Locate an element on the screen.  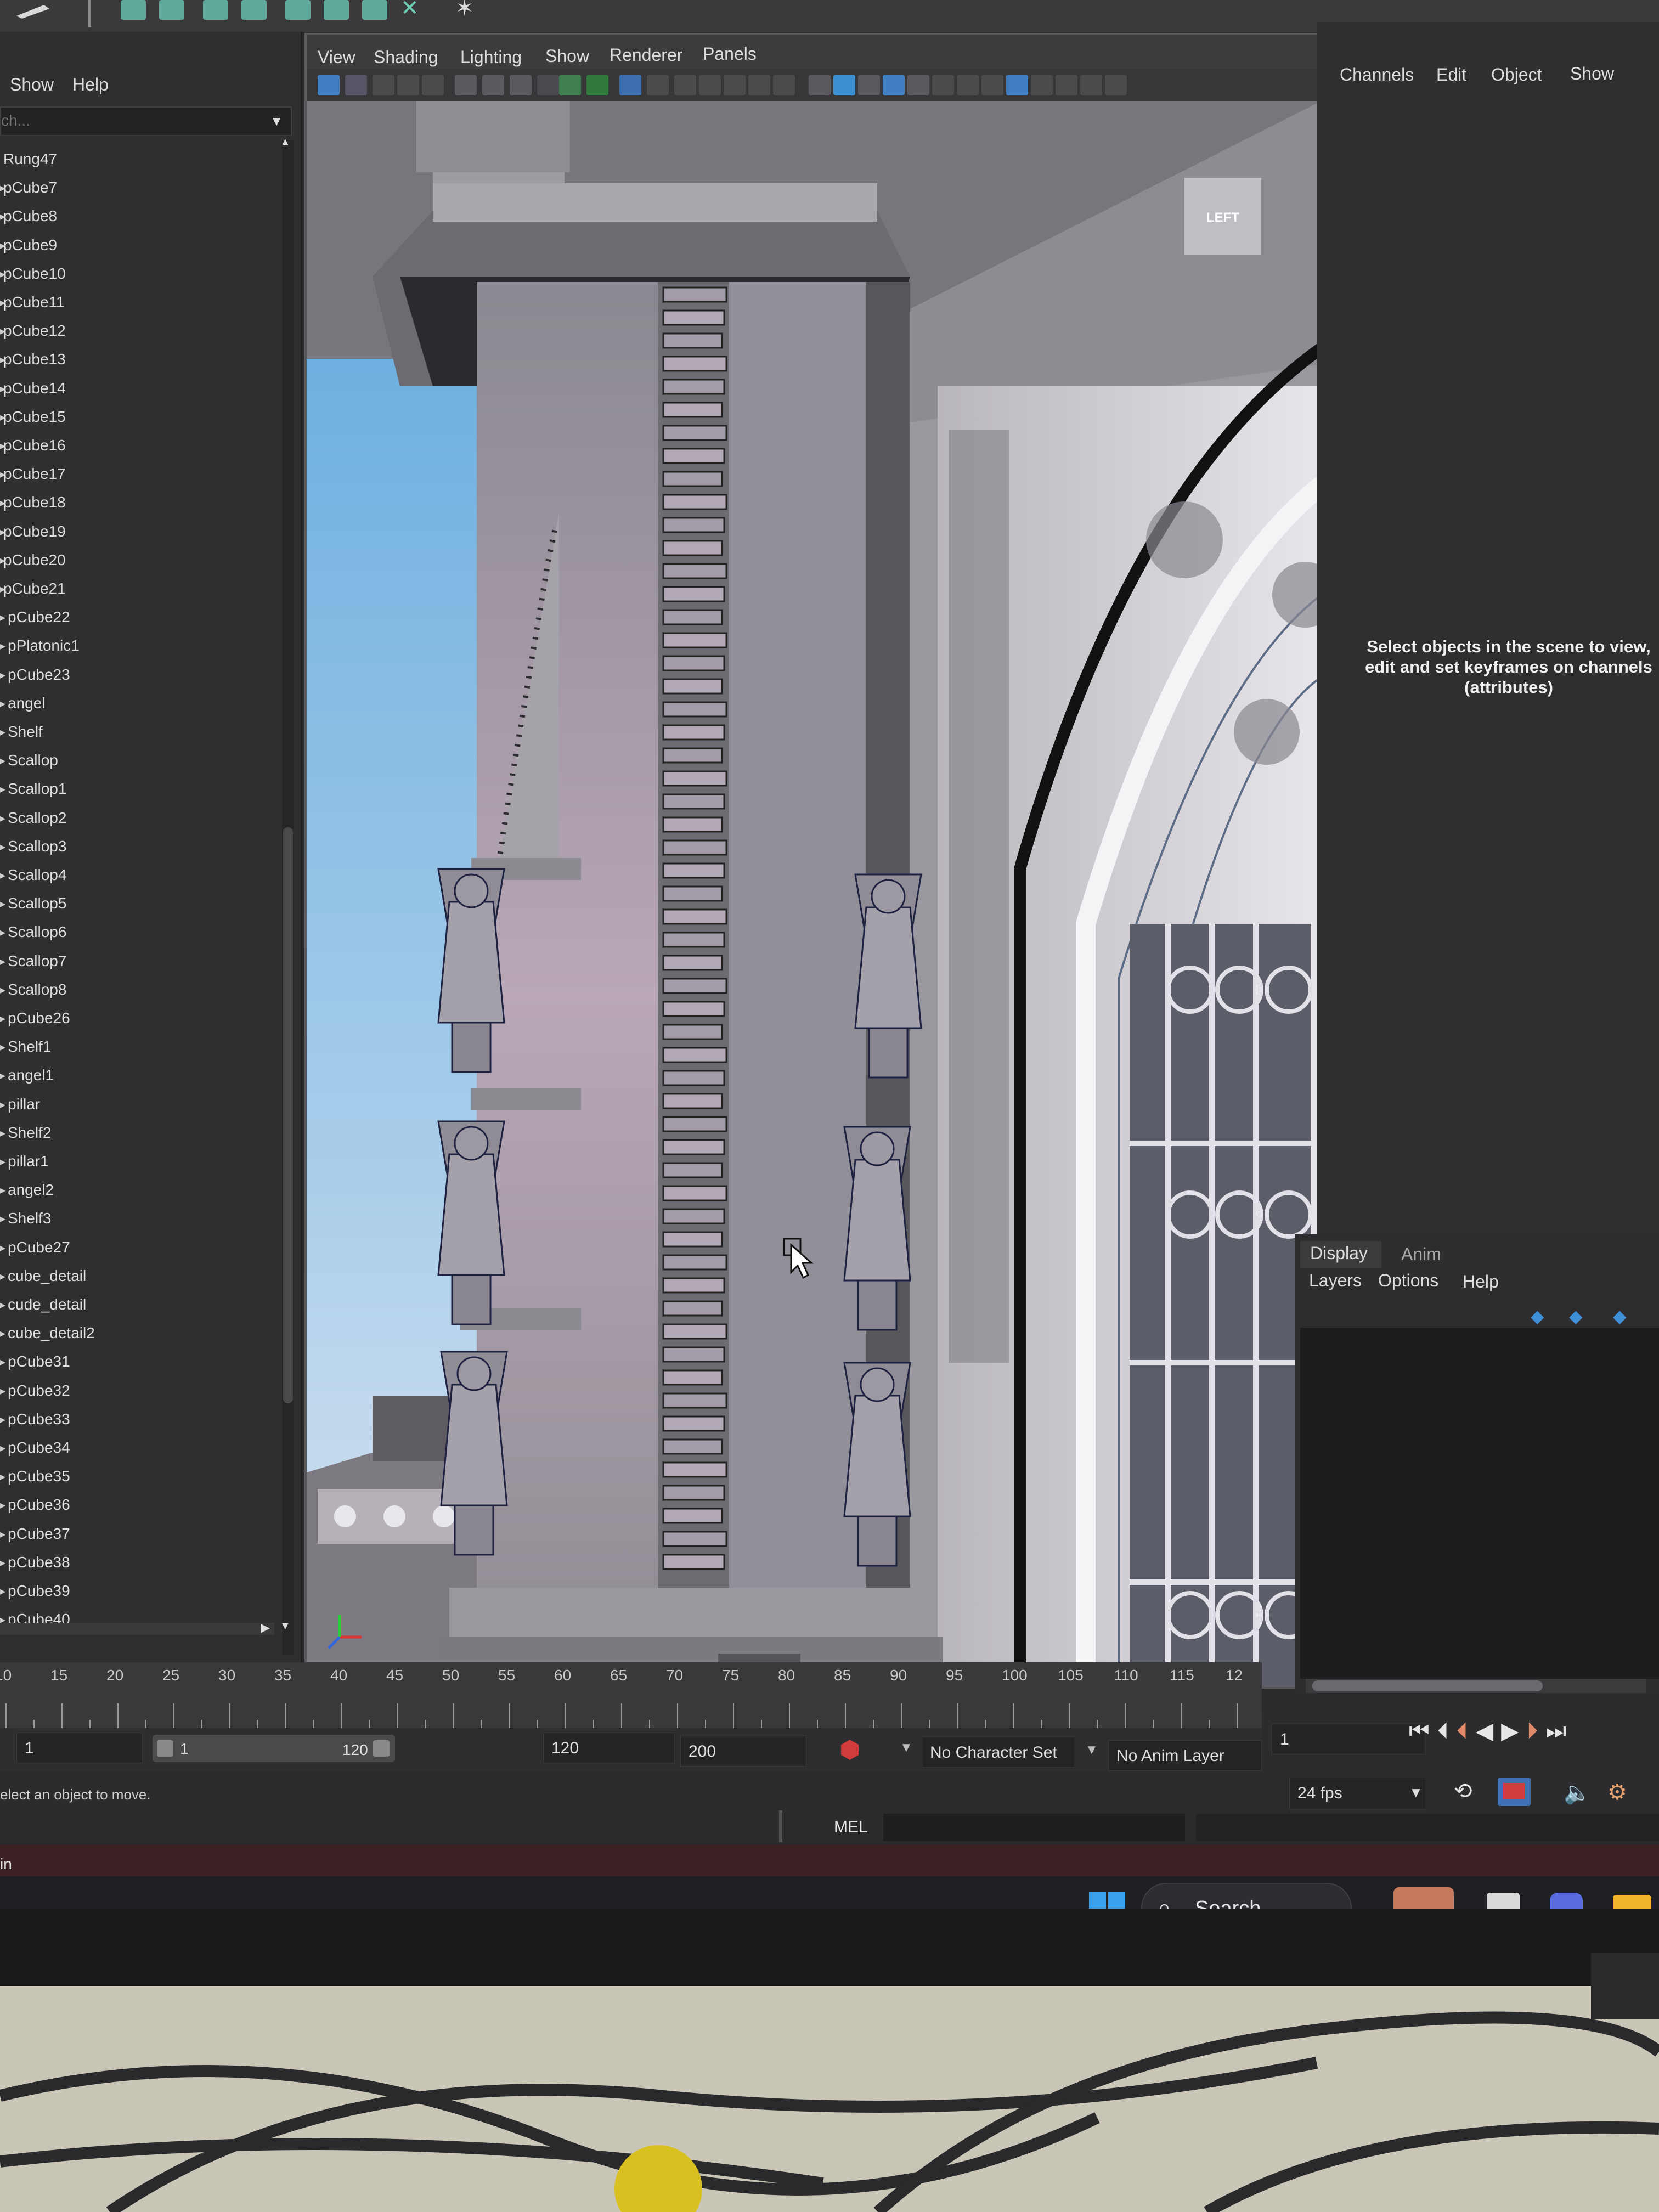
outliner-item: ▸ Shelf3 is located at coordinates (137, 1220).